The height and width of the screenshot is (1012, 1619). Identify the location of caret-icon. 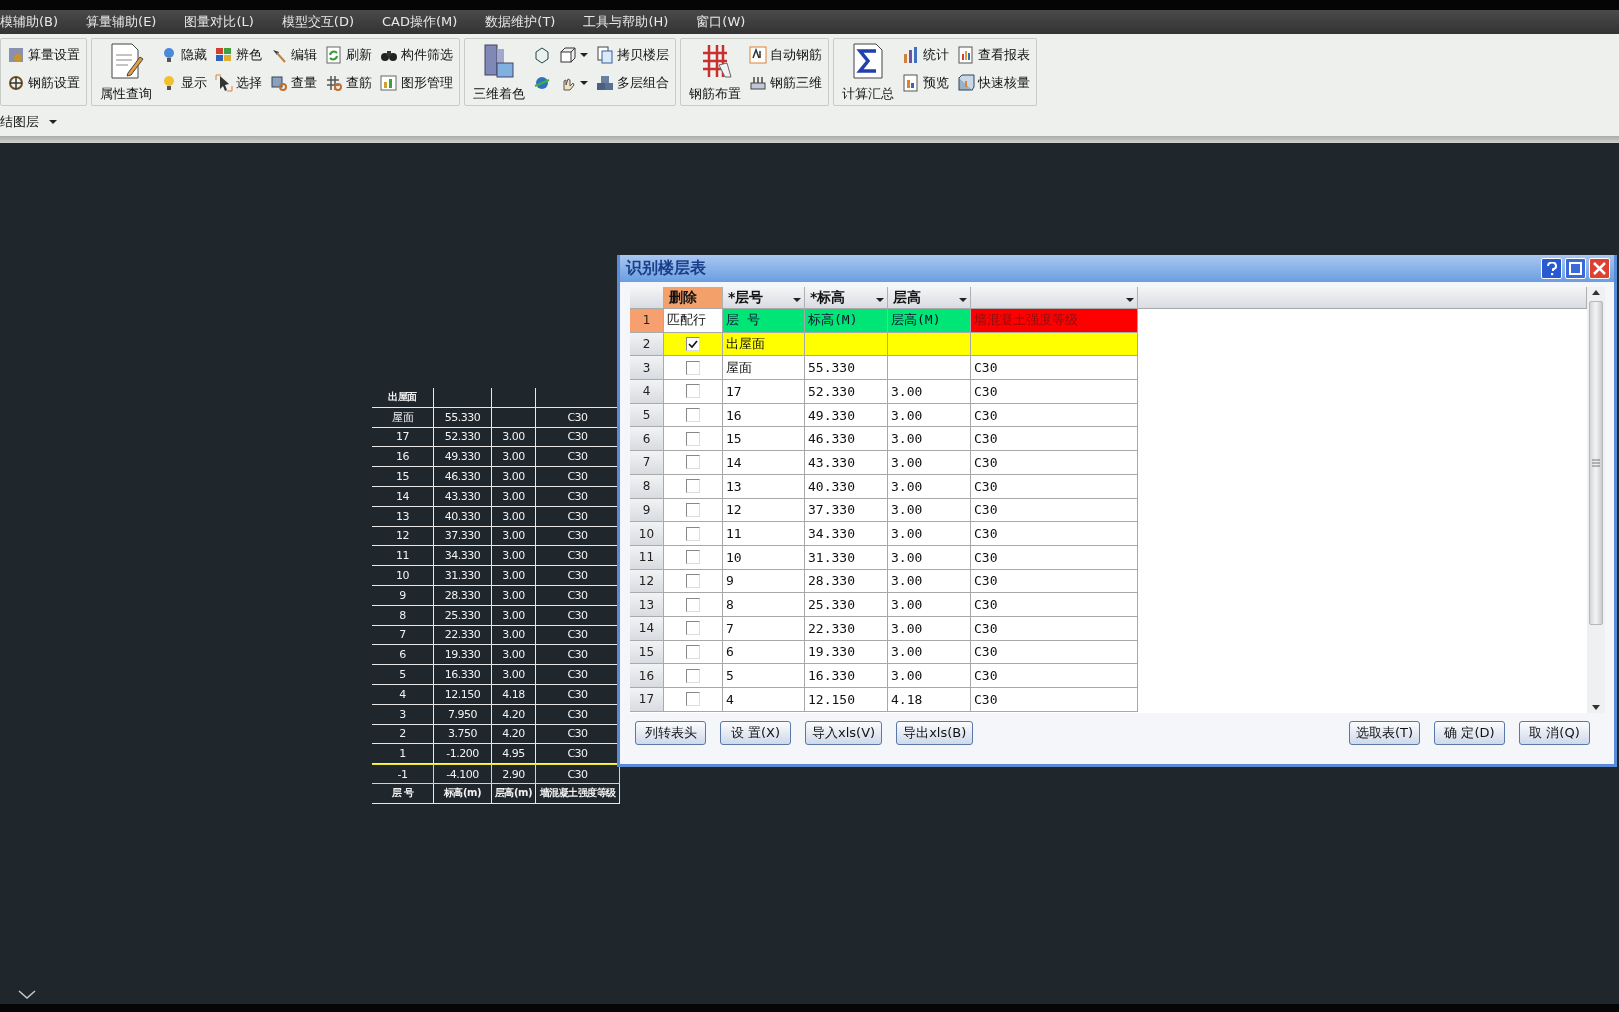
(963, 299).